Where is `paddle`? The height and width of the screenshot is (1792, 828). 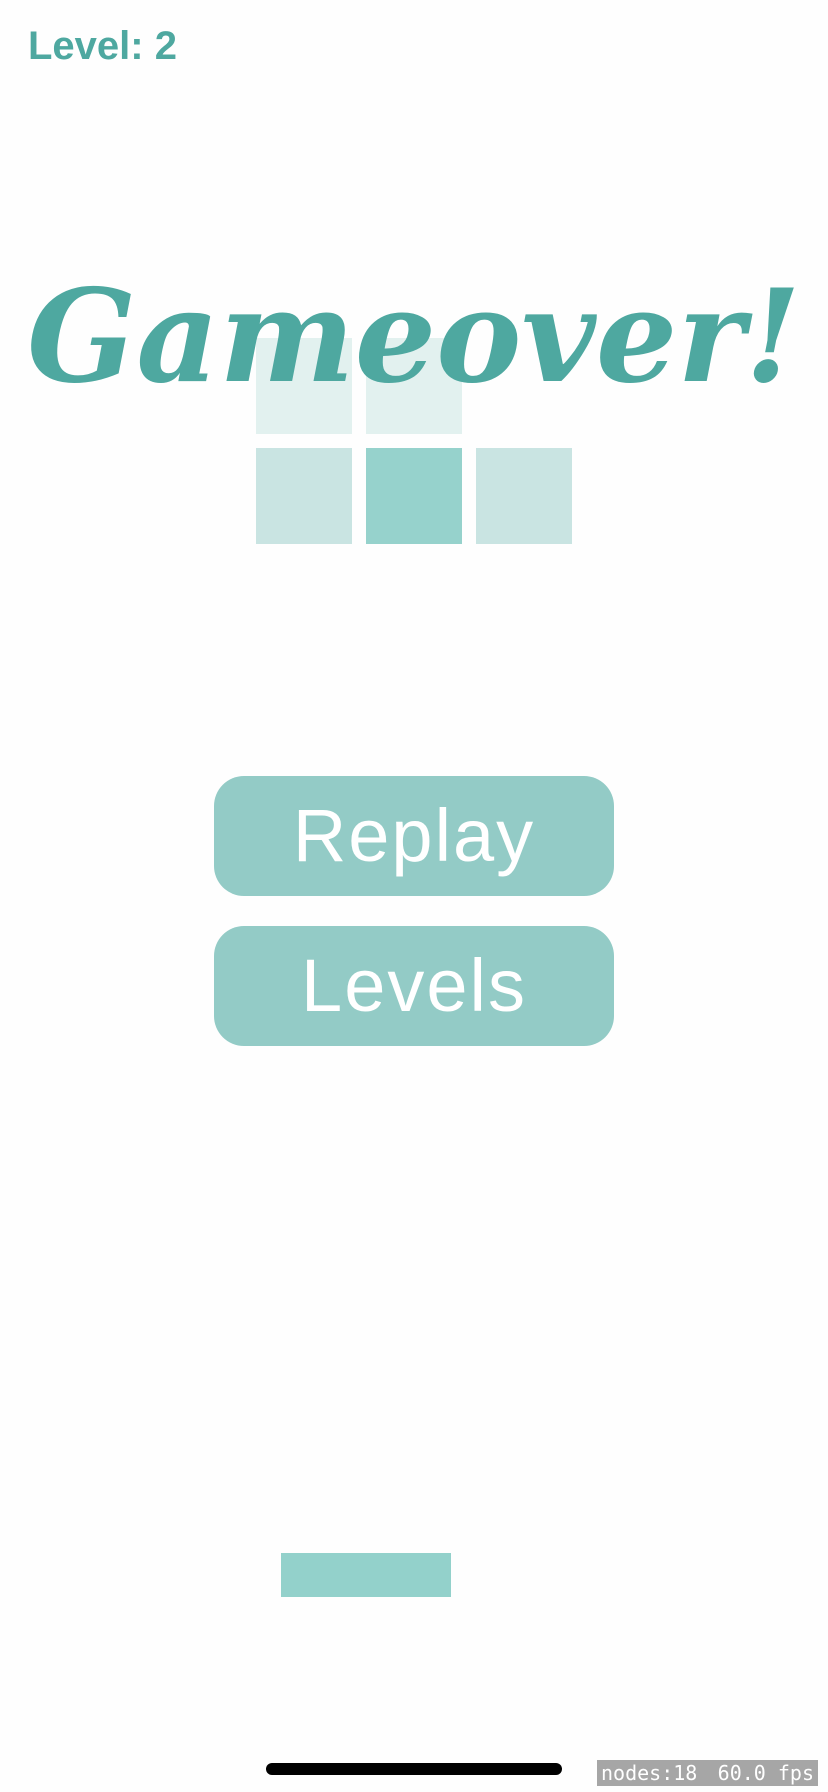 paddle is located at coordinates (366, 1575).